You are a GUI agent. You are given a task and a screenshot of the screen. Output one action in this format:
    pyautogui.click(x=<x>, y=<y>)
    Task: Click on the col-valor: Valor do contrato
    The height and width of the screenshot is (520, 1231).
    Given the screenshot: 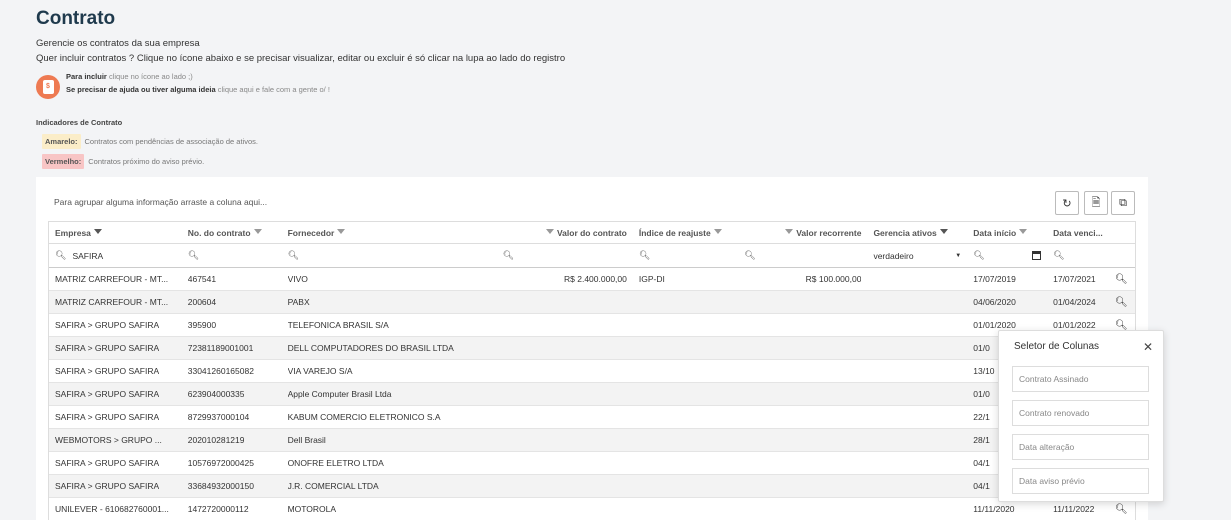 What is the action you would take?
    pyautogui.click(x=579, y=232)
    